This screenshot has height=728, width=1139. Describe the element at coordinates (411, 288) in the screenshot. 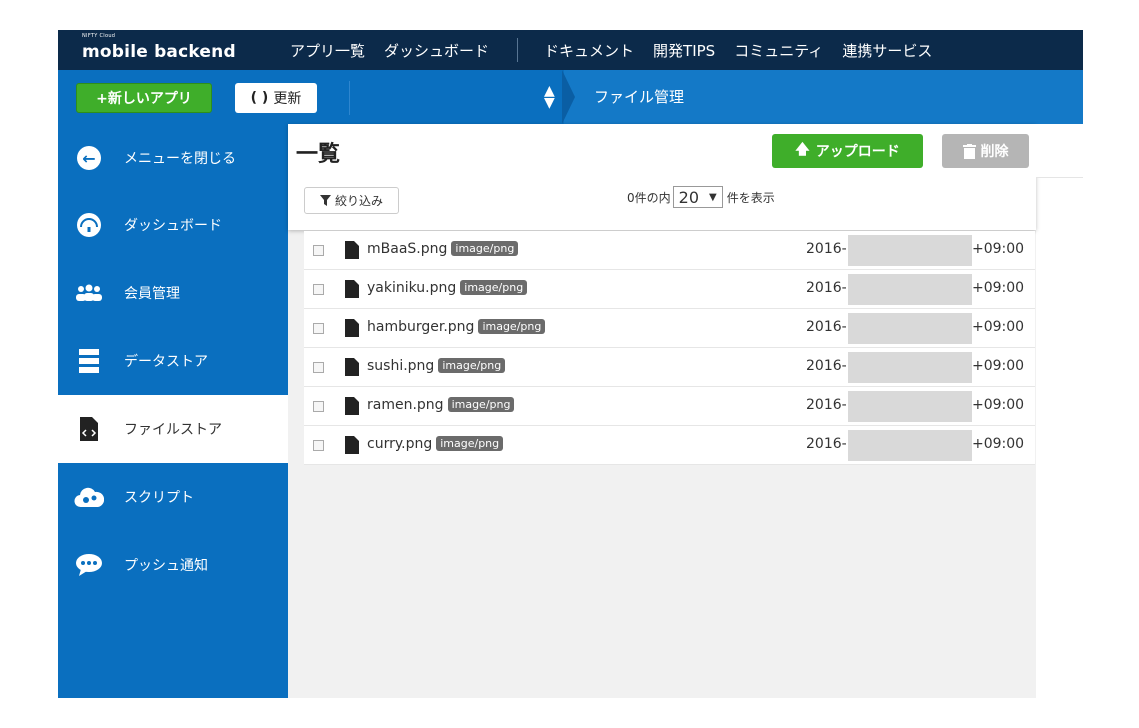

I see `file-name: yakiniku.png` at that location.